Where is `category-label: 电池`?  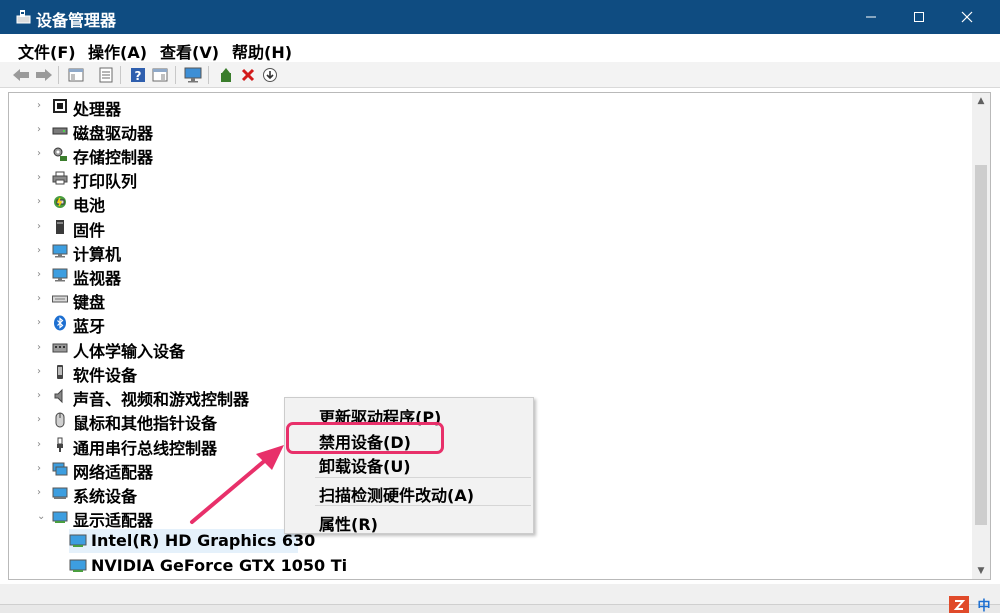 category-label: 电池 is located at coordinates (89, 205).